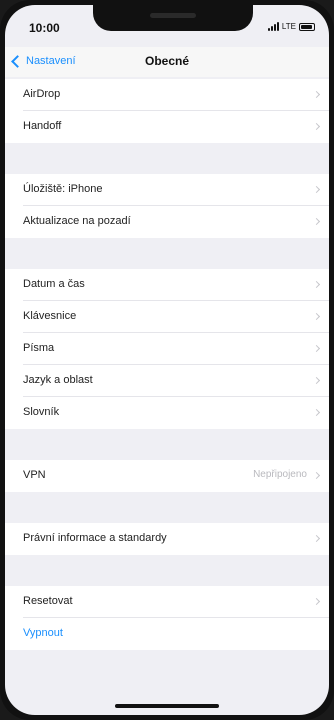 The height and width of the screenshot is (720, 334). I want to click on settings-row-date-time: Datum a čas, so click(167, 285).